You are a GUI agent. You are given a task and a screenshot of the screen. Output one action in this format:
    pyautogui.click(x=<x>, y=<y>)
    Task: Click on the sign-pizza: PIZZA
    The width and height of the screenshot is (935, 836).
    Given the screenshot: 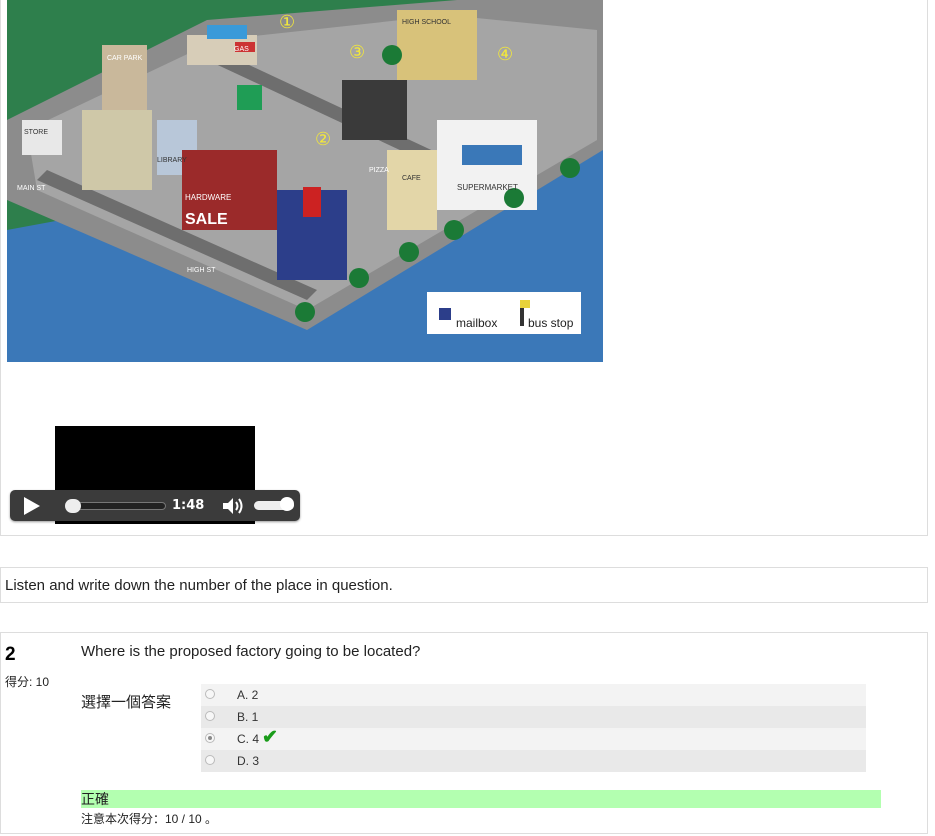 What is the action you would take?
    pyautogui.click(x=379, y=170)
    